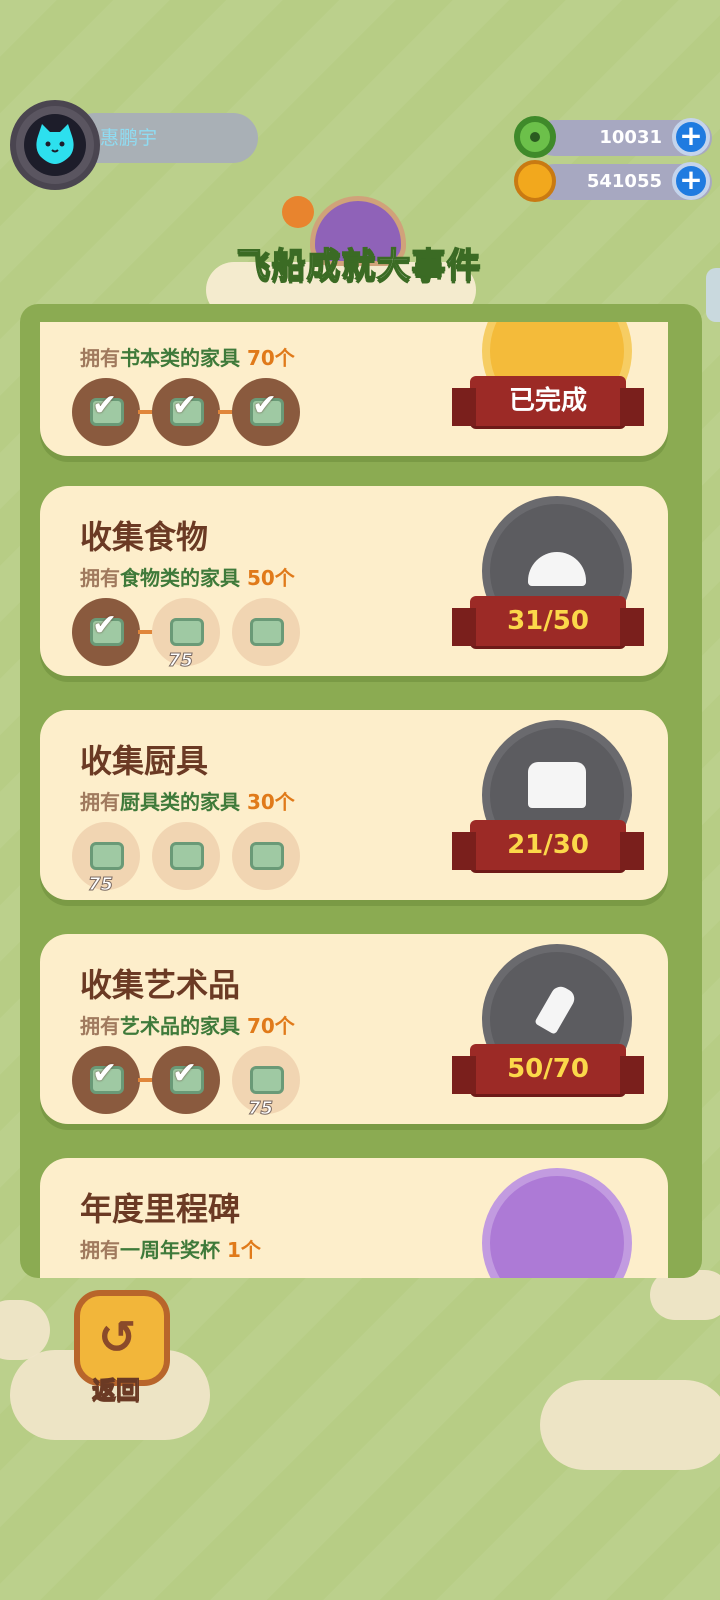  I want to click on avatar, so click(55, 145).